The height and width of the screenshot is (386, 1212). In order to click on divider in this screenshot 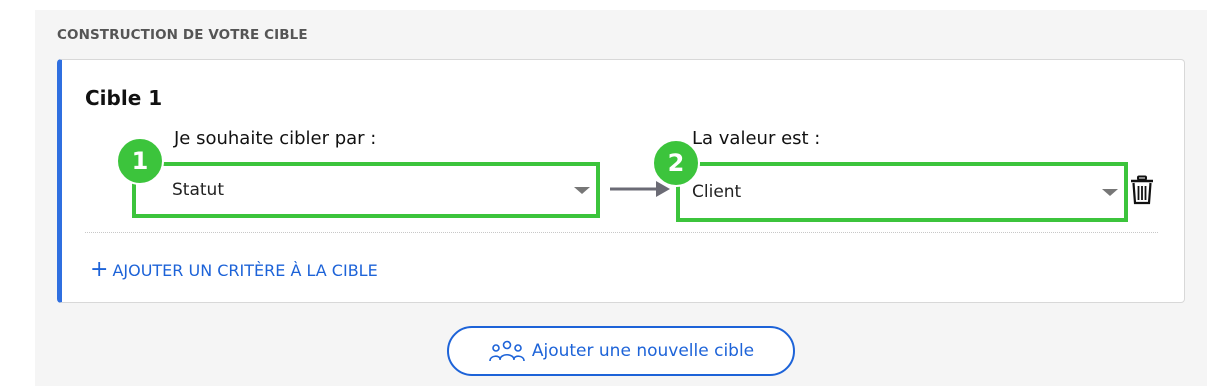, I will do `click(621, 232)`.